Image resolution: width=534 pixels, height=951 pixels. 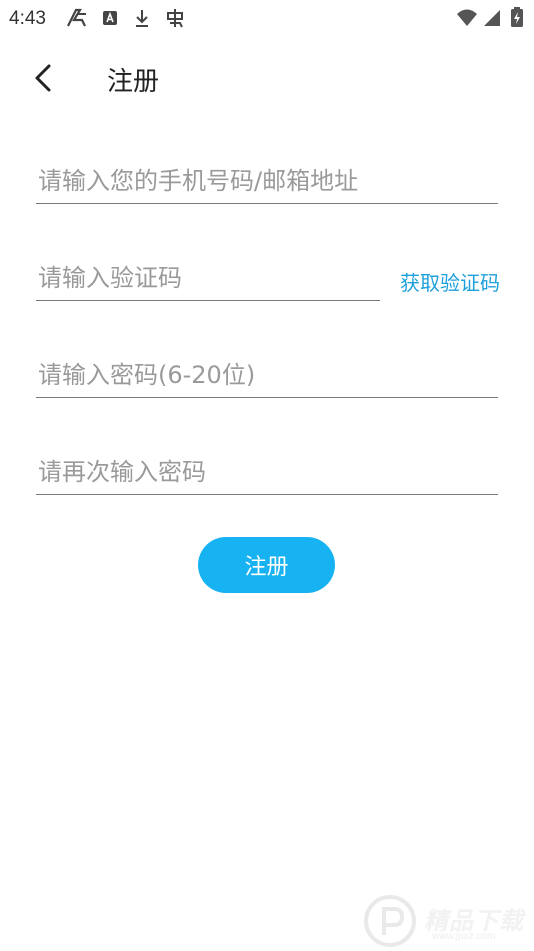 What do you see at coordinates (447, 921) in the screenshot?
I see `watermark: 精品下载 www.jpxz.com` at bounding box center [447, 921].